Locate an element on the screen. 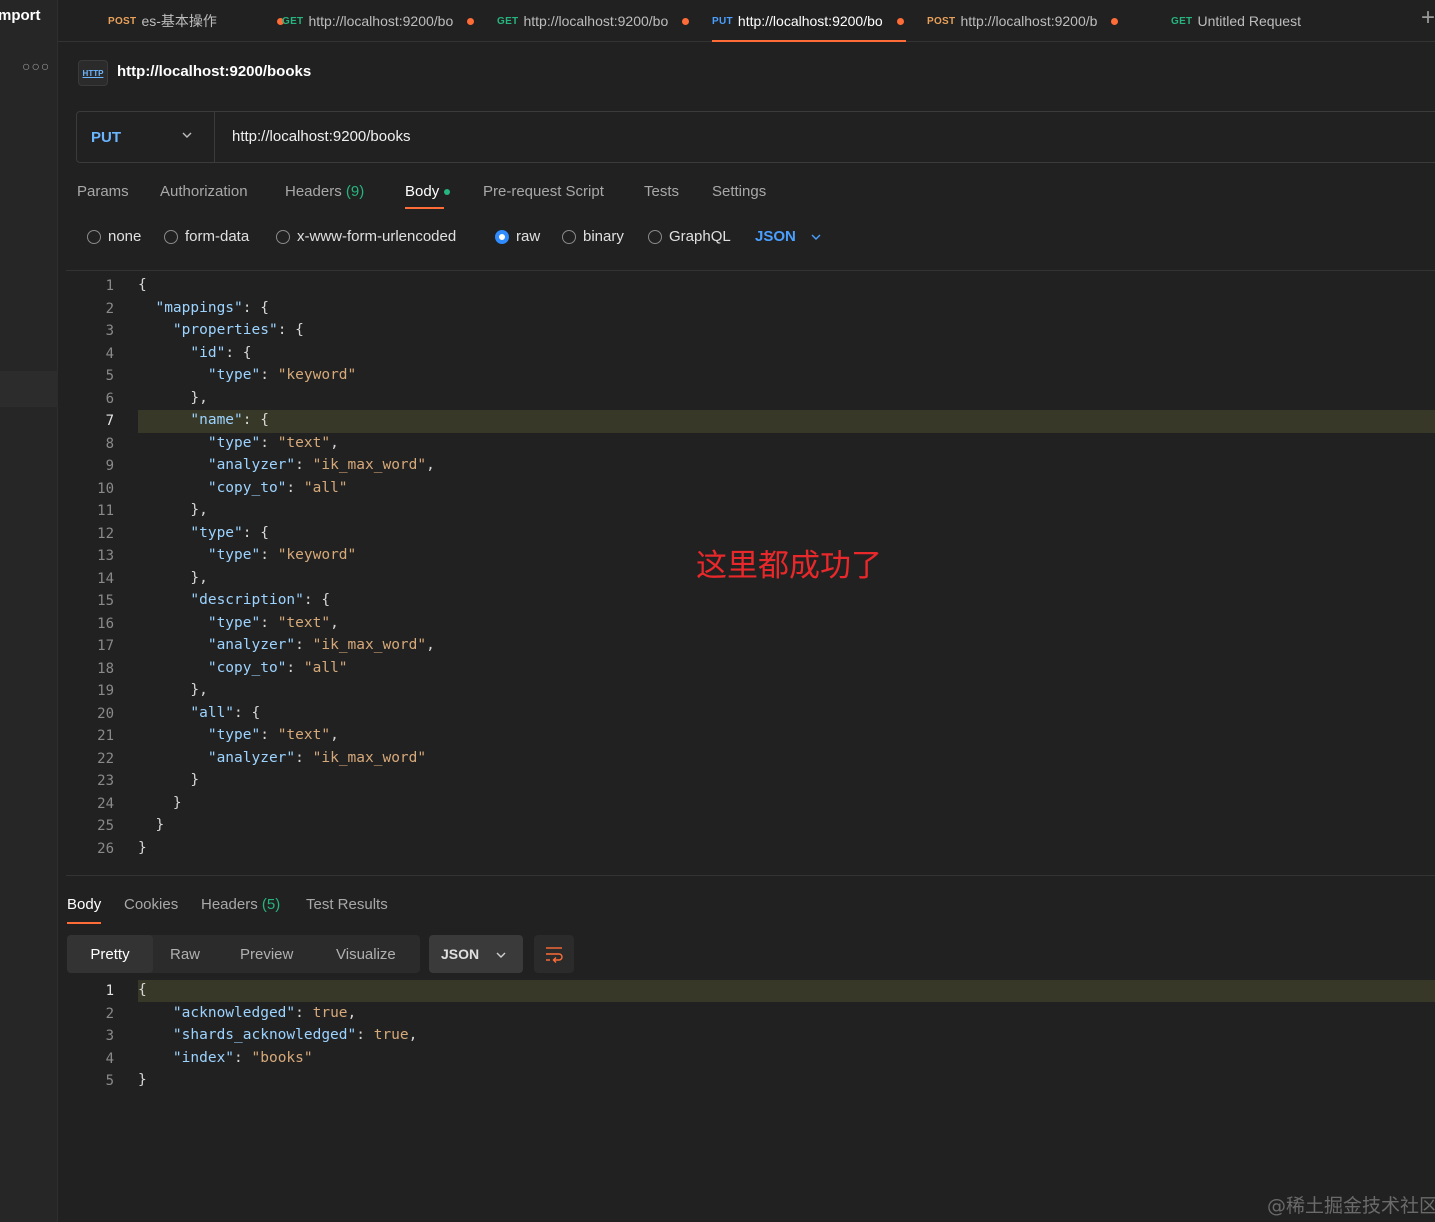 This screenshot has width=1435, height=1222. tab-headers: Headers (9) is located at coordinates (324, 191).